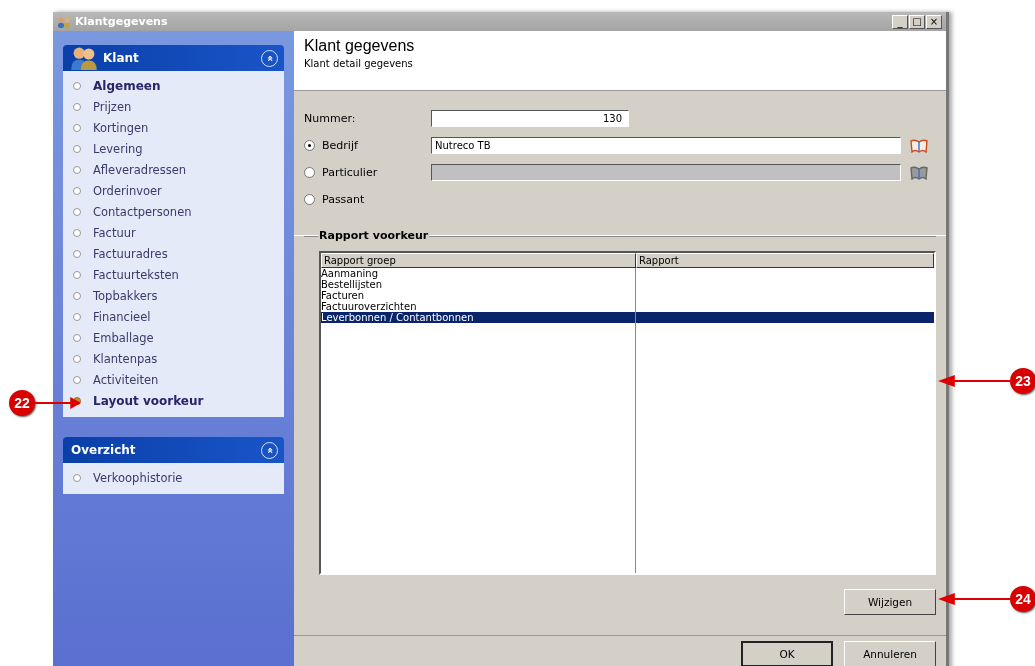 The height and width of the screenshot is (666, 1035). I want to click on item-label: Levering, so click(118, 148).